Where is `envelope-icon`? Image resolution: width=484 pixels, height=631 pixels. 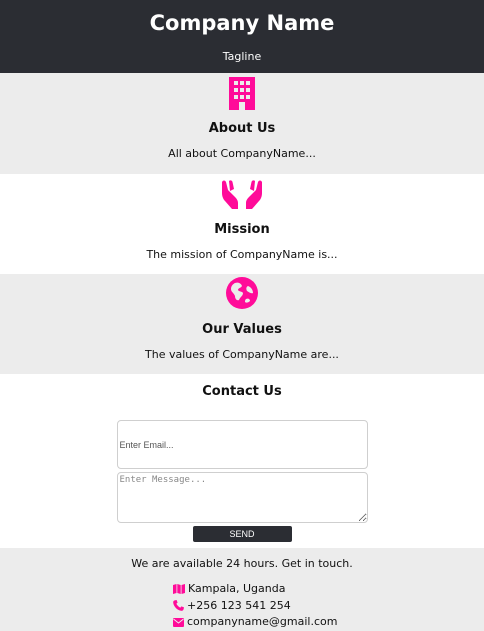 envelope-icon is located at coordinates (178, 622).